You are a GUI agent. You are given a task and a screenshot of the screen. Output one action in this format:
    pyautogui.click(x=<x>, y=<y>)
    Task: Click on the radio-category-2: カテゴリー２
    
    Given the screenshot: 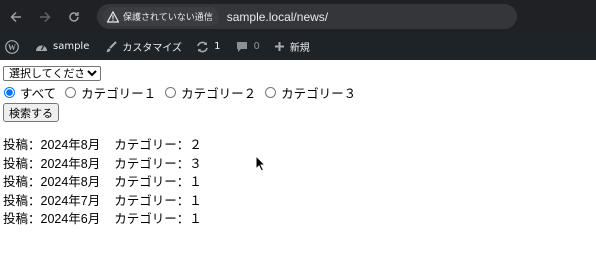 What is the action you would take?
    pyautogui.click(x=210, y=92)
    